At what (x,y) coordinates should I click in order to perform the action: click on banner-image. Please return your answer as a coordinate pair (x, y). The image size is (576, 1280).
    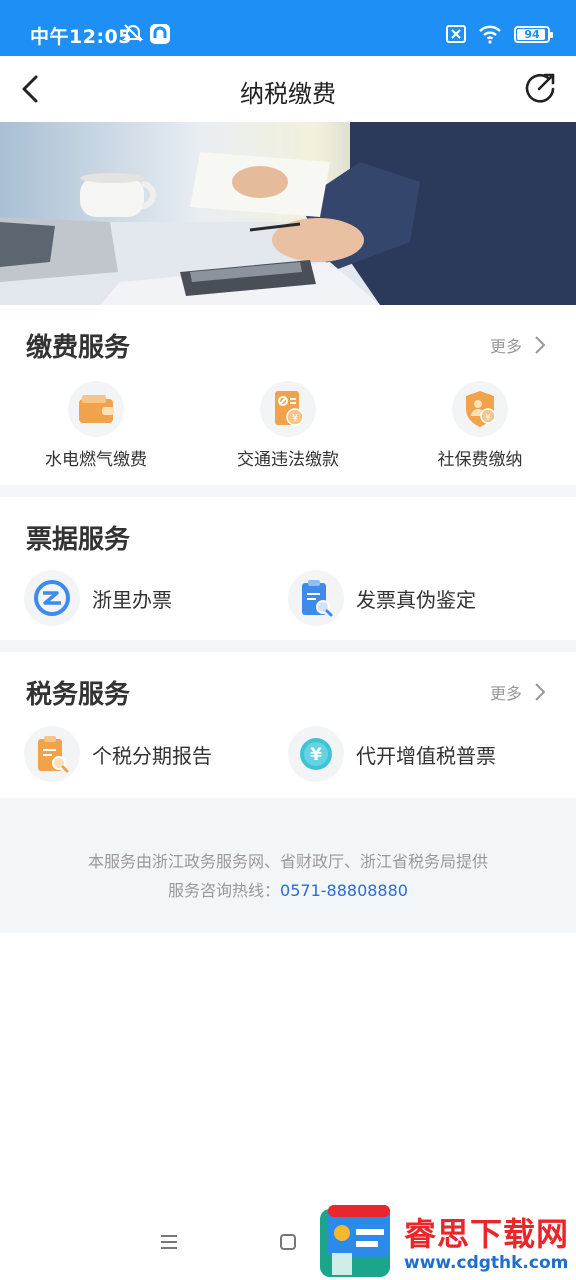
    Looking at the image, I should click on (288, 213).